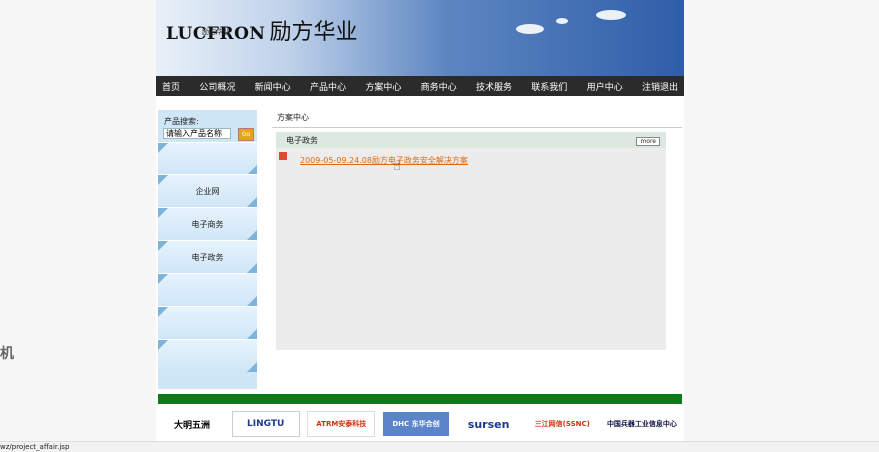  I want to click on partner-logo: DHC 东华合创, so click(415, 424).